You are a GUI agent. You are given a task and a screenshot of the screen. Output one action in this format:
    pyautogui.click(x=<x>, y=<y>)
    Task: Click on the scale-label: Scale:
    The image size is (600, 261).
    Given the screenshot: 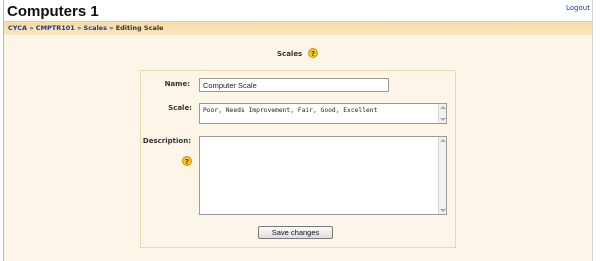 What is the action you would take?
    pyautogui.click(x=180, y=108)
    